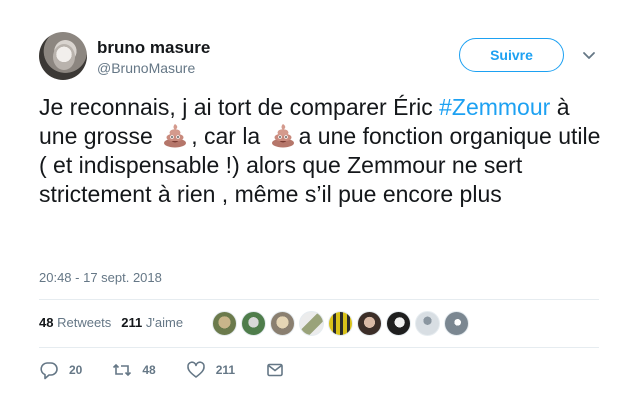 This screenshot has width=639, height=406. I want to click on envelope-icon, so click(275, 370).